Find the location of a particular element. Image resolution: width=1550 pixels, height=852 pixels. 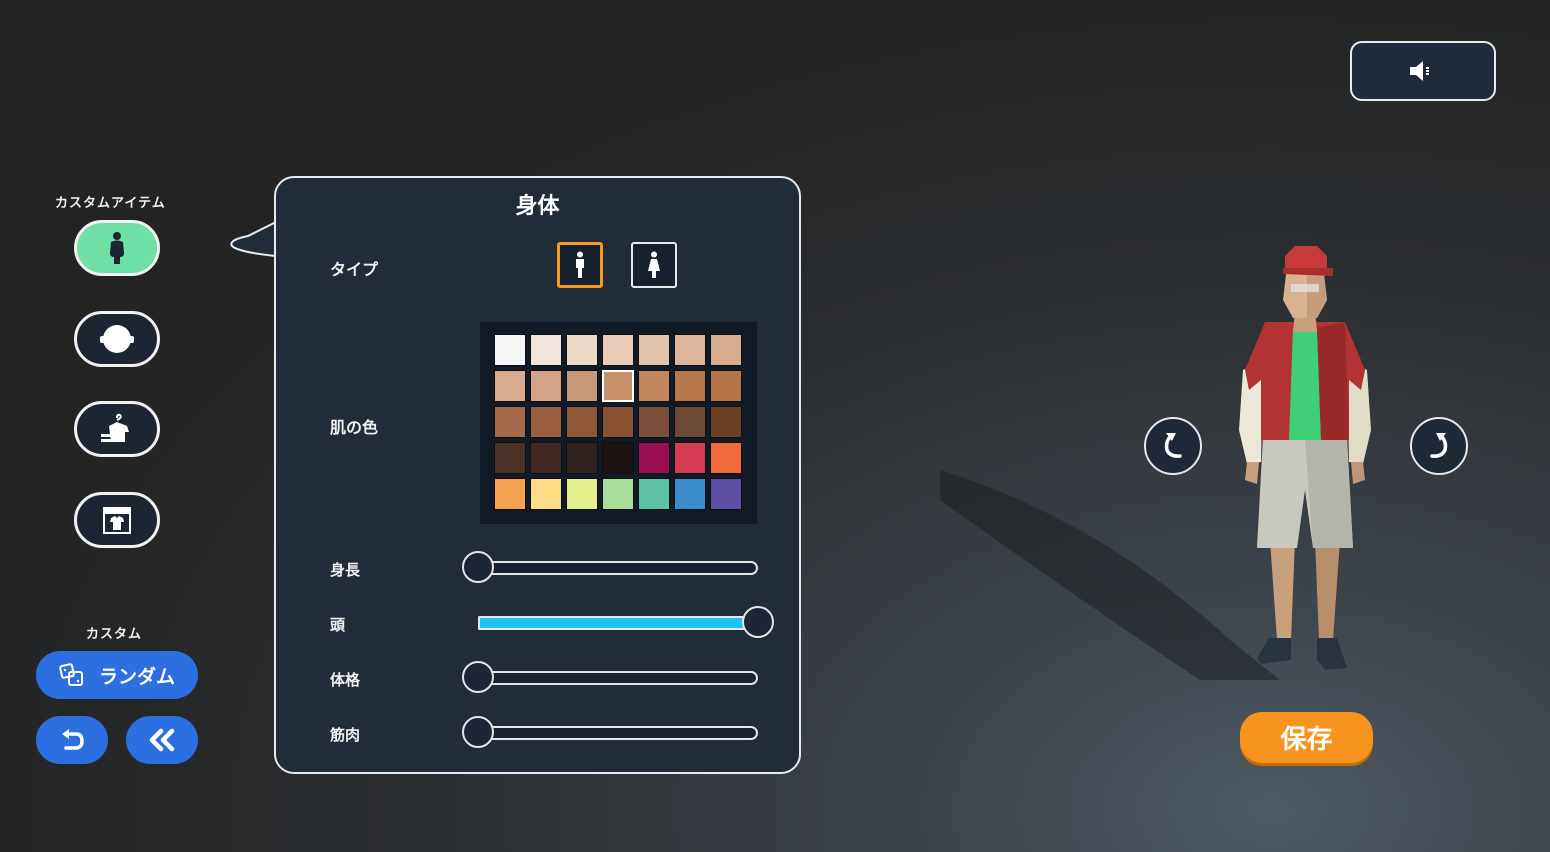

character-model is located at coordinates (1305, 458).